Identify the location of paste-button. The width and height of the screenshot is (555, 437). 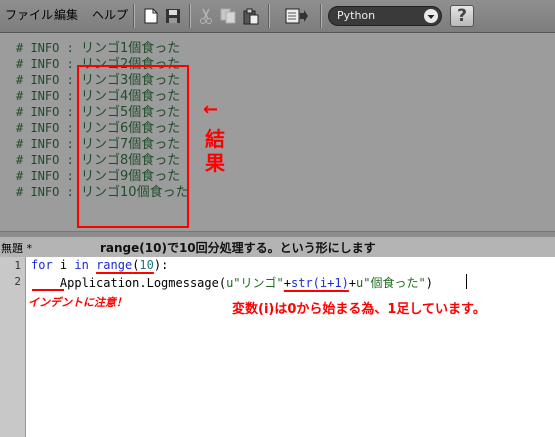
(251, 16).